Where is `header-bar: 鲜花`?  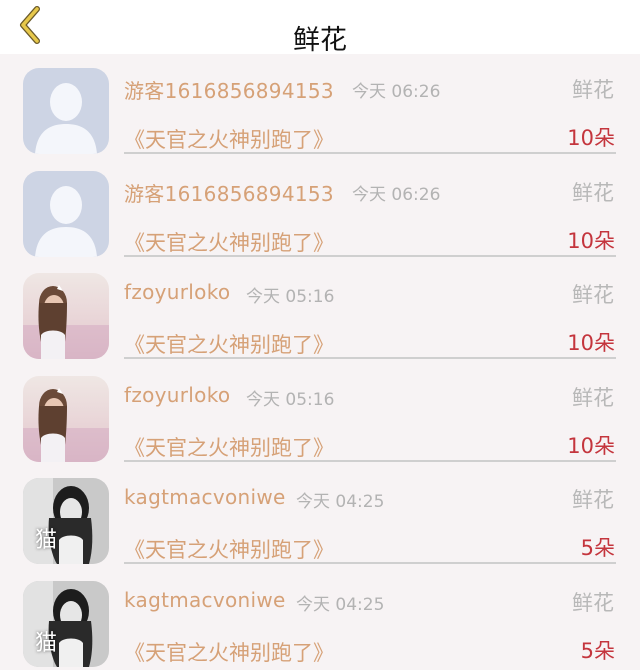
header-bar: 鲜花 is located at coordinates (320, 28).